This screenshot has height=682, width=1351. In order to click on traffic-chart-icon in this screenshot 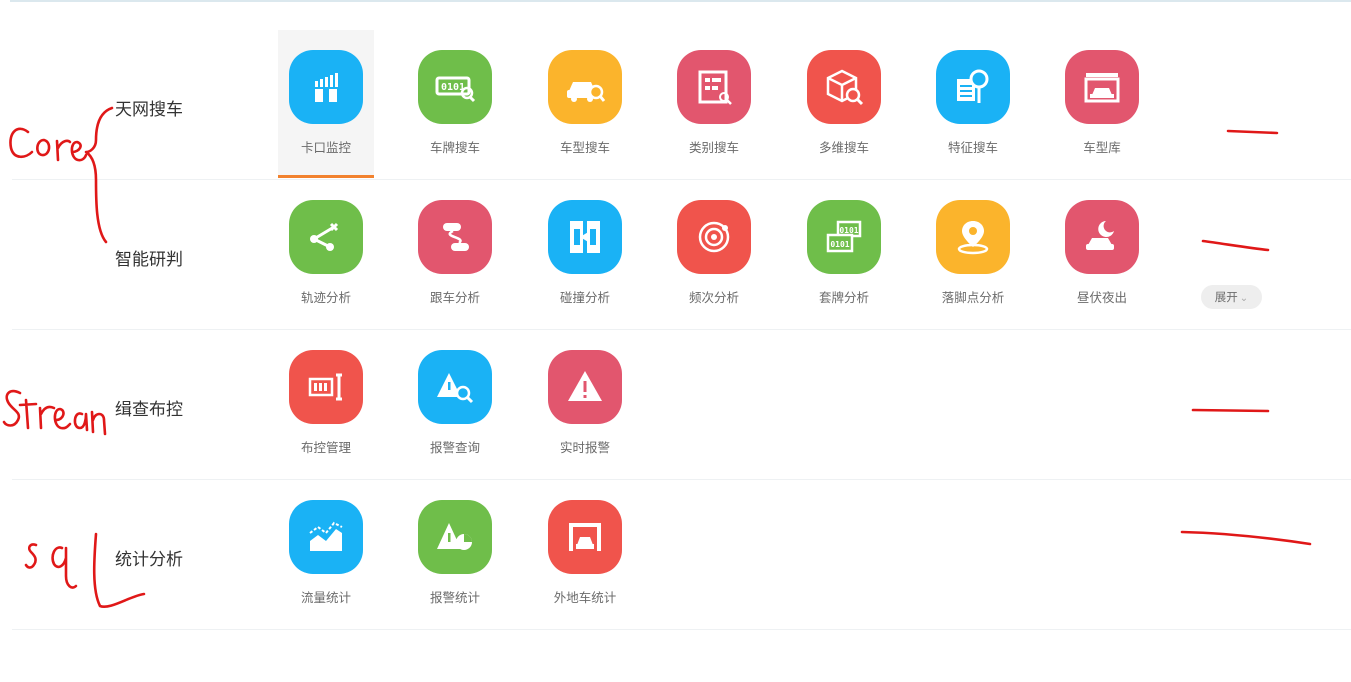, I will do `click(326, 537)`.